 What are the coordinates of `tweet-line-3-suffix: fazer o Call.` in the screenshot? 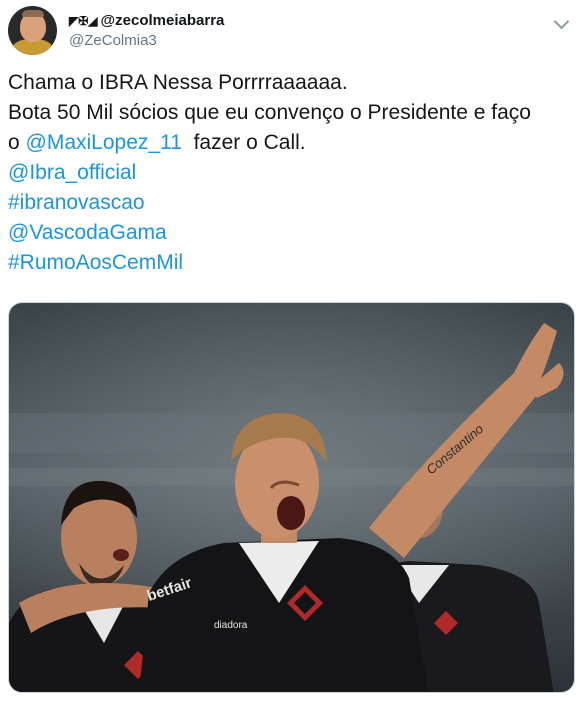 It's located at (249, 142).